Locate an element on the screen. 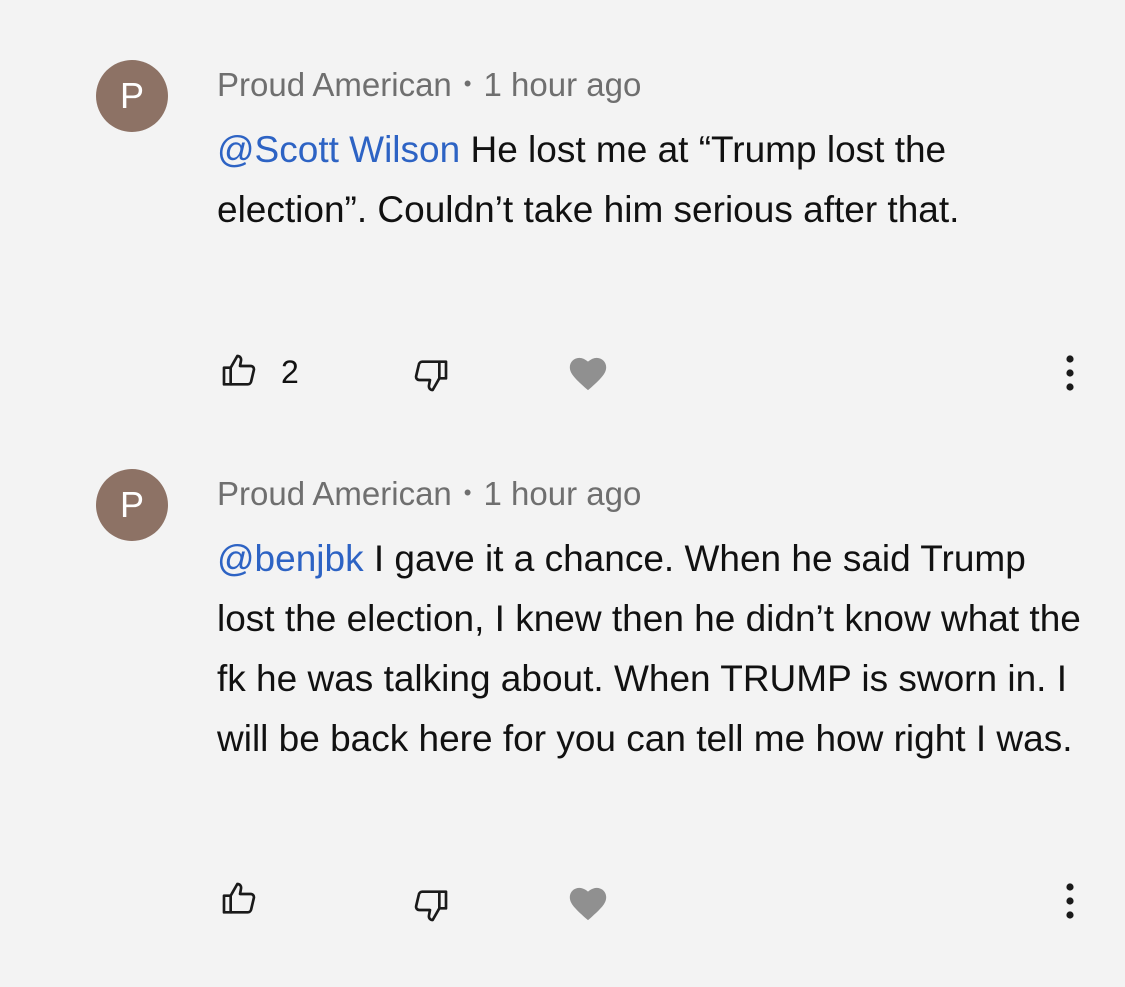 The width and height of the screenshot is (1125, 987). mention-link: @Scott Wilson is located at coordinates (338, 149).